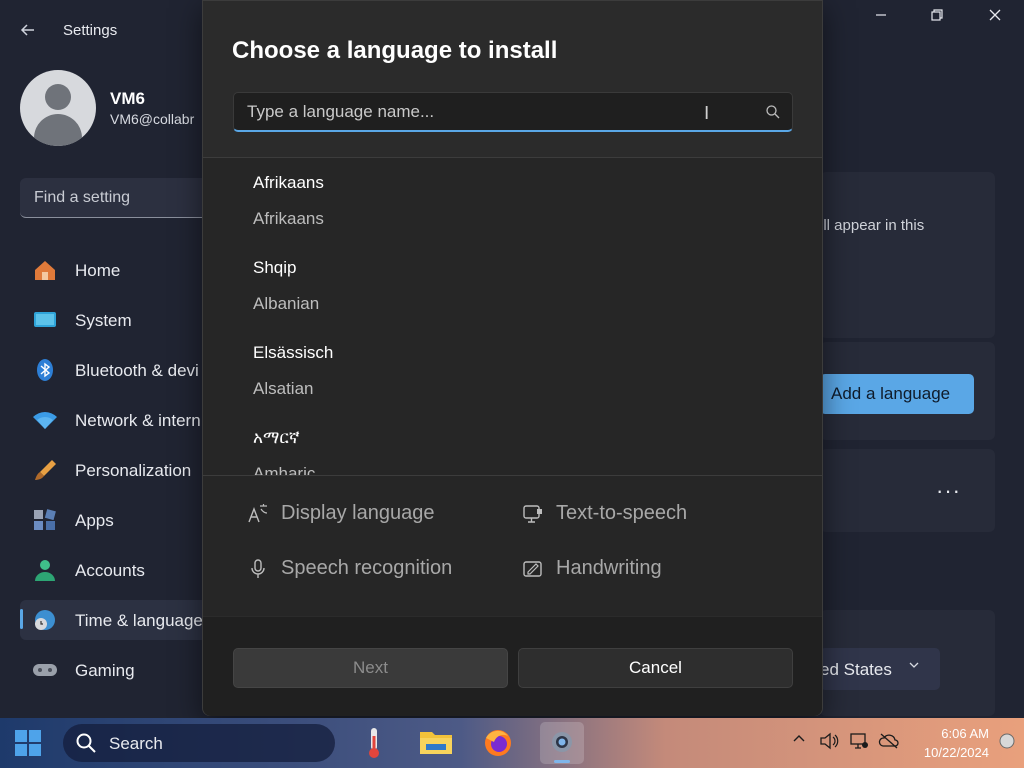 This screenshot has width=1024, height=768. Describe the element at coordinates (138, 420) in the screenshot. I see `nav-label: Network & intern` at that location.